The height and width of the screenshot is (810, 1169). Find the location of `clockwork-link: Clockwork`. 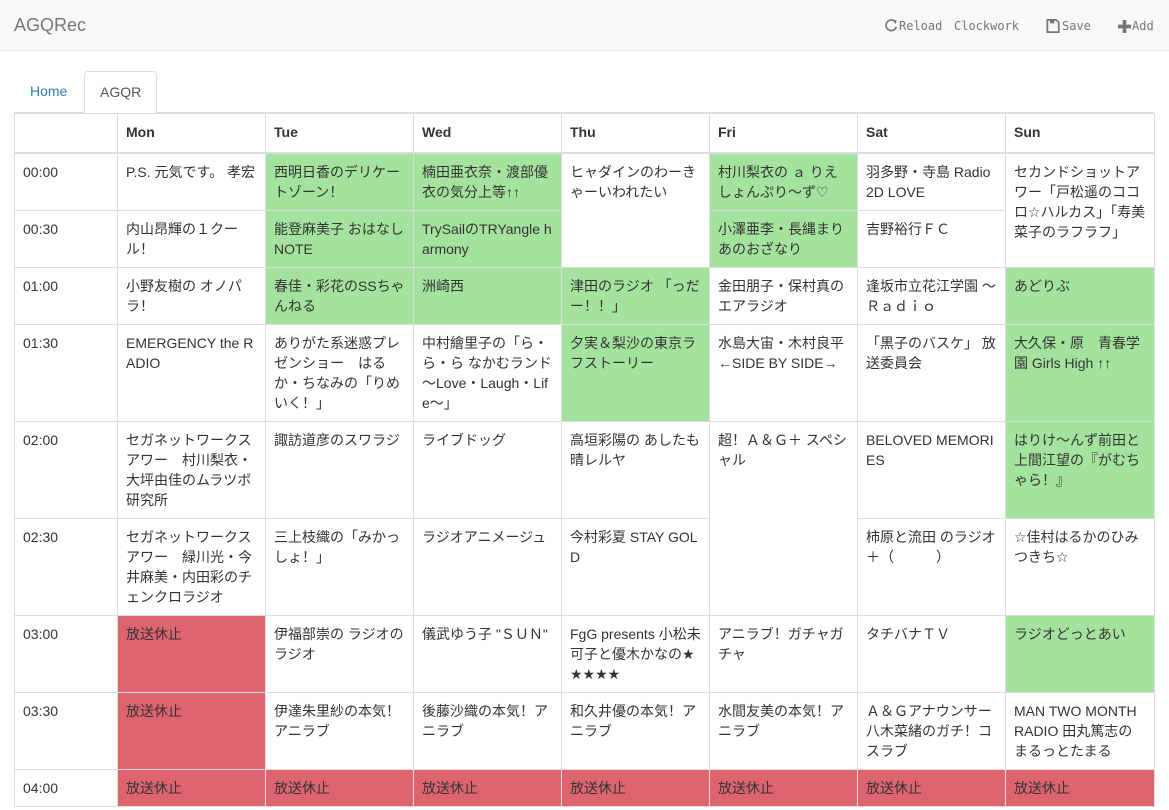

clockwork-link: Clockwork is located at coordinates (986, 26).